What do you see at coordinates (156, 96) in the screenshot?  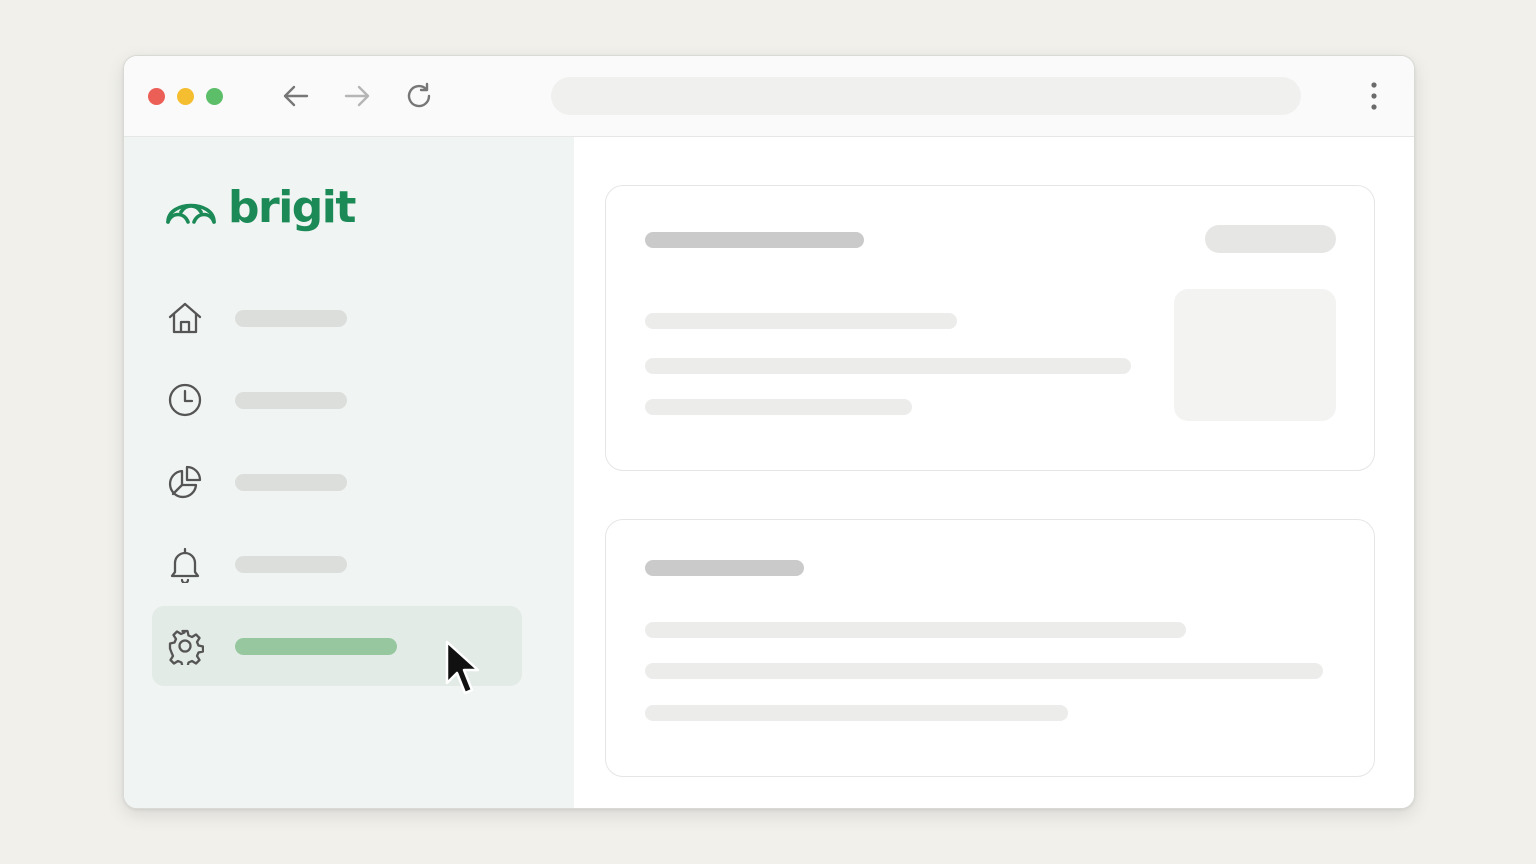 I see `window-close-button` at bounding box center [156, 96].